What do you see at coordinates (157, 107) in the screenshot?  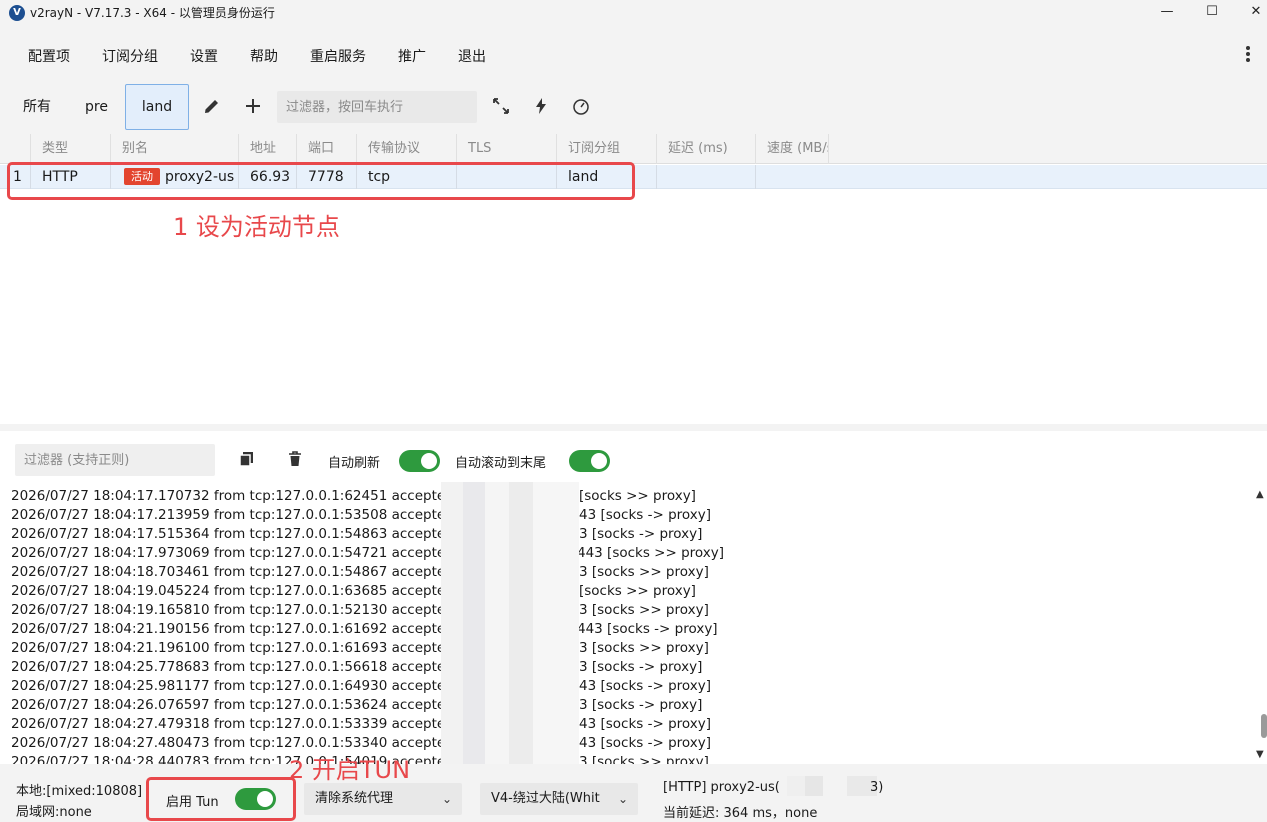 I see `tab-land: land` at bounding box center [157, 107].